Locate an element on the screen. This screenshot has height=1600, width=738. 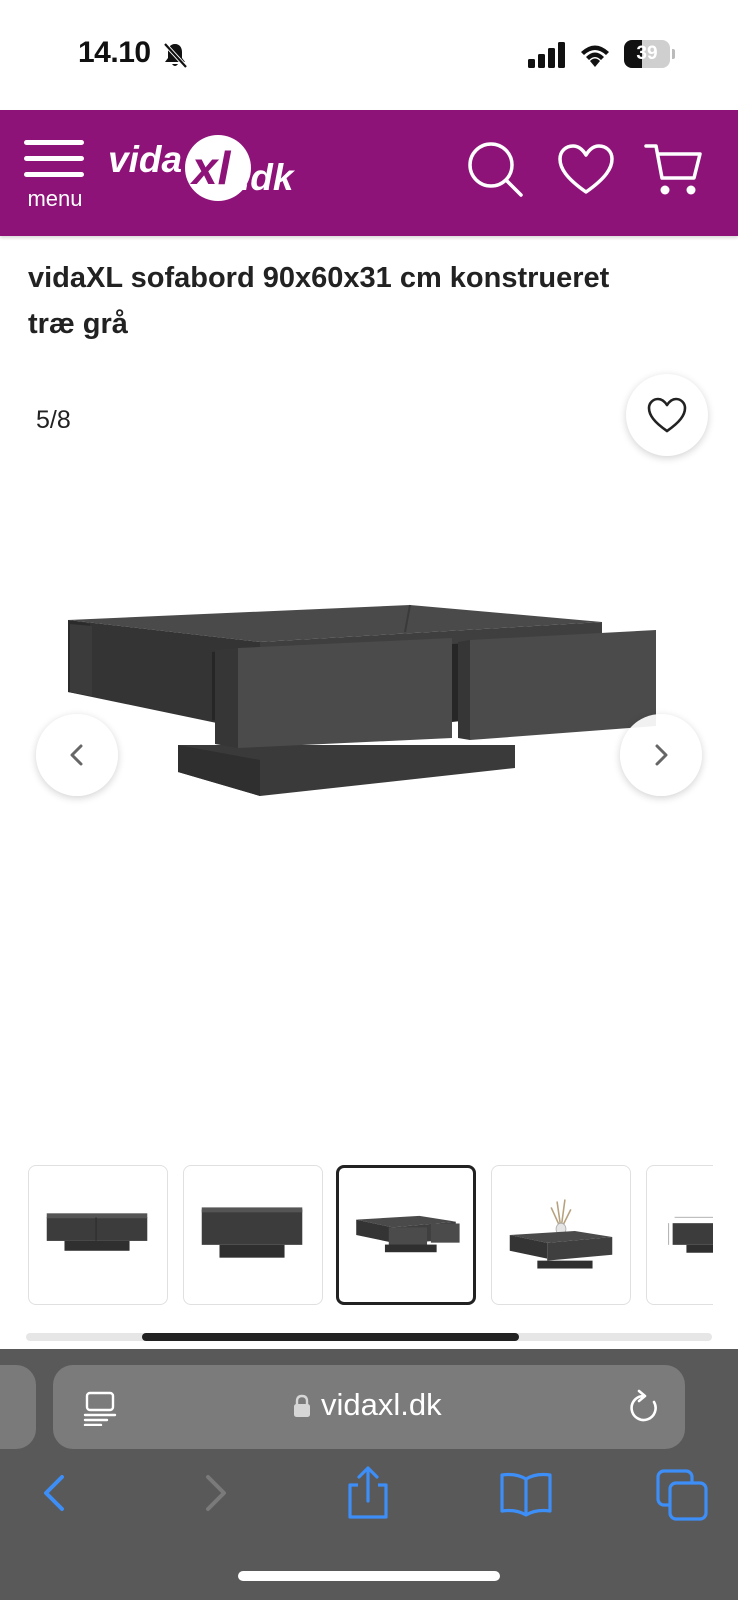
back-button is located at coordinates (56, 1493).